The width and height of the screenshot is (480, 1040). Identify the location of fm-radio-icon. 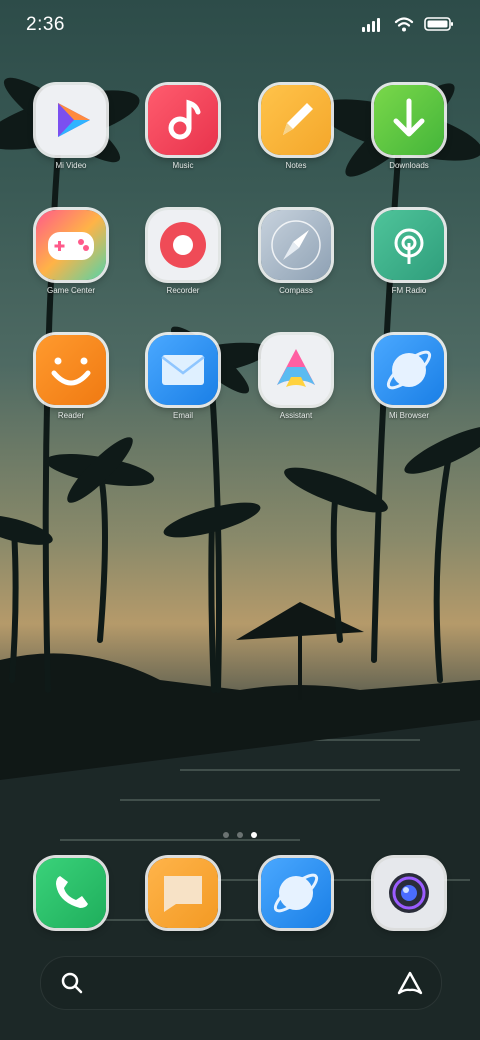
(409, 245).